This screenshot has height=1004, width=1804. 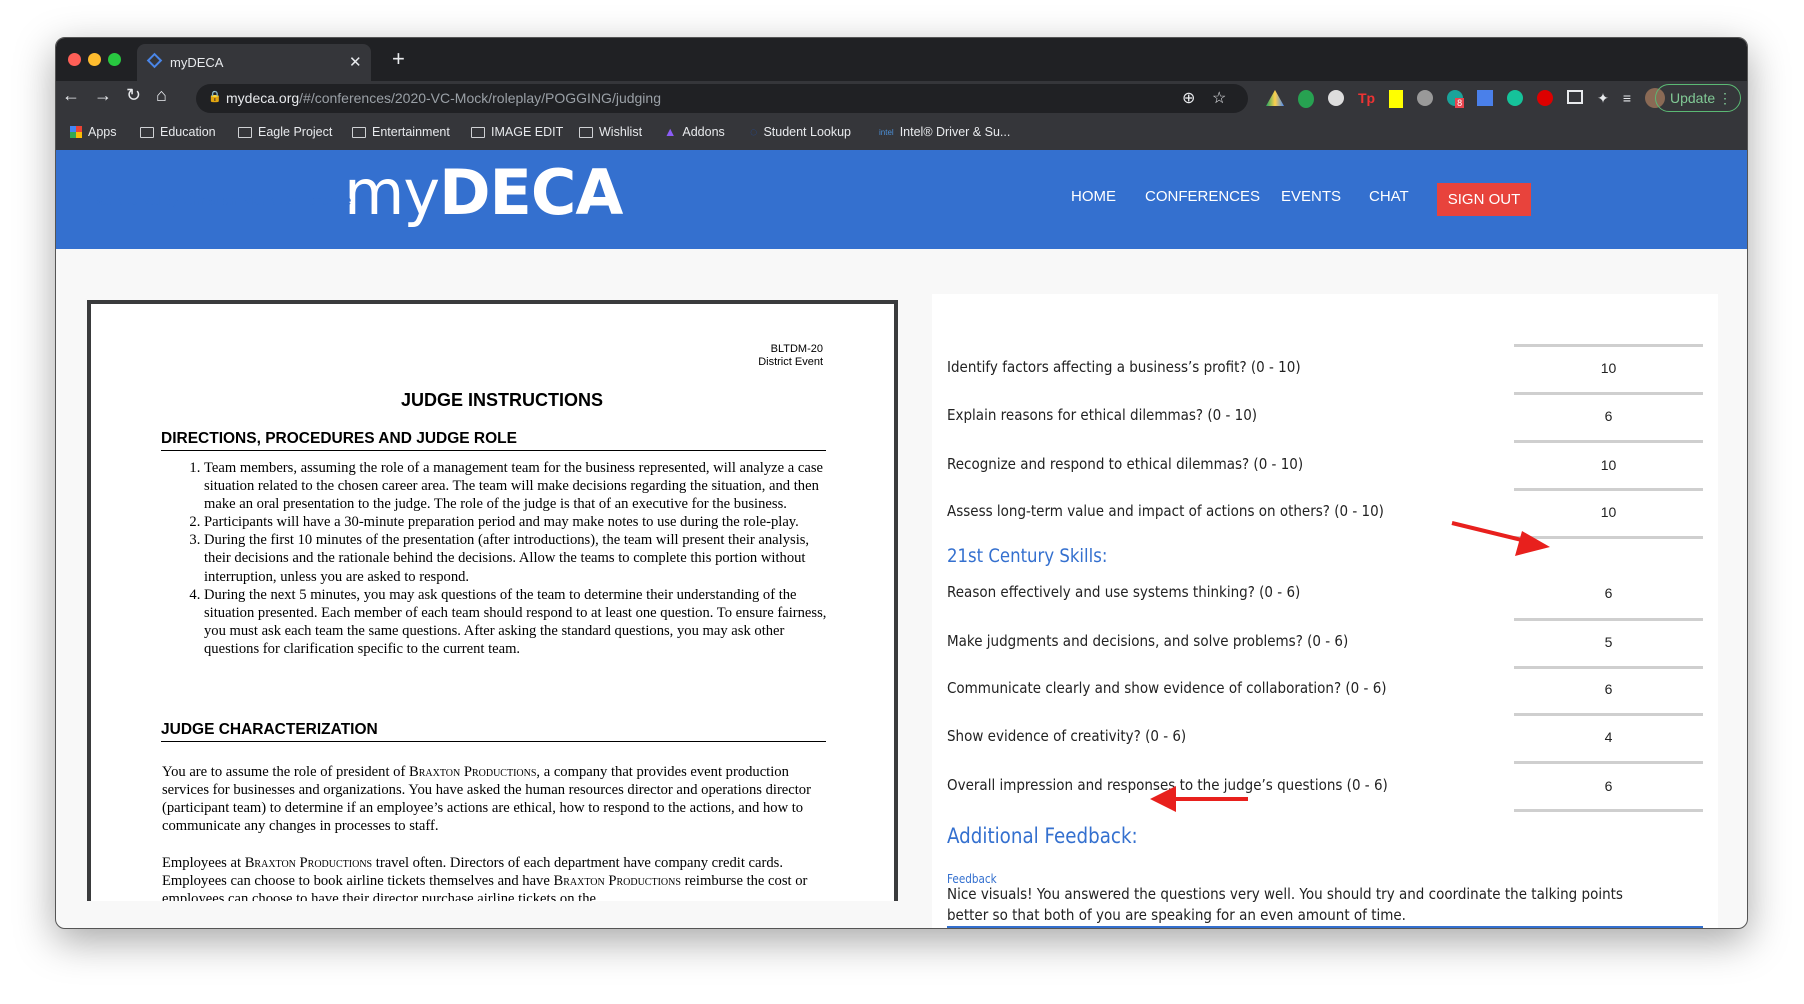 What do you see at coordinates (355, 62) in the screenshot?
I see `close-tab-icon: ✕` at bounding box center [355, 62].